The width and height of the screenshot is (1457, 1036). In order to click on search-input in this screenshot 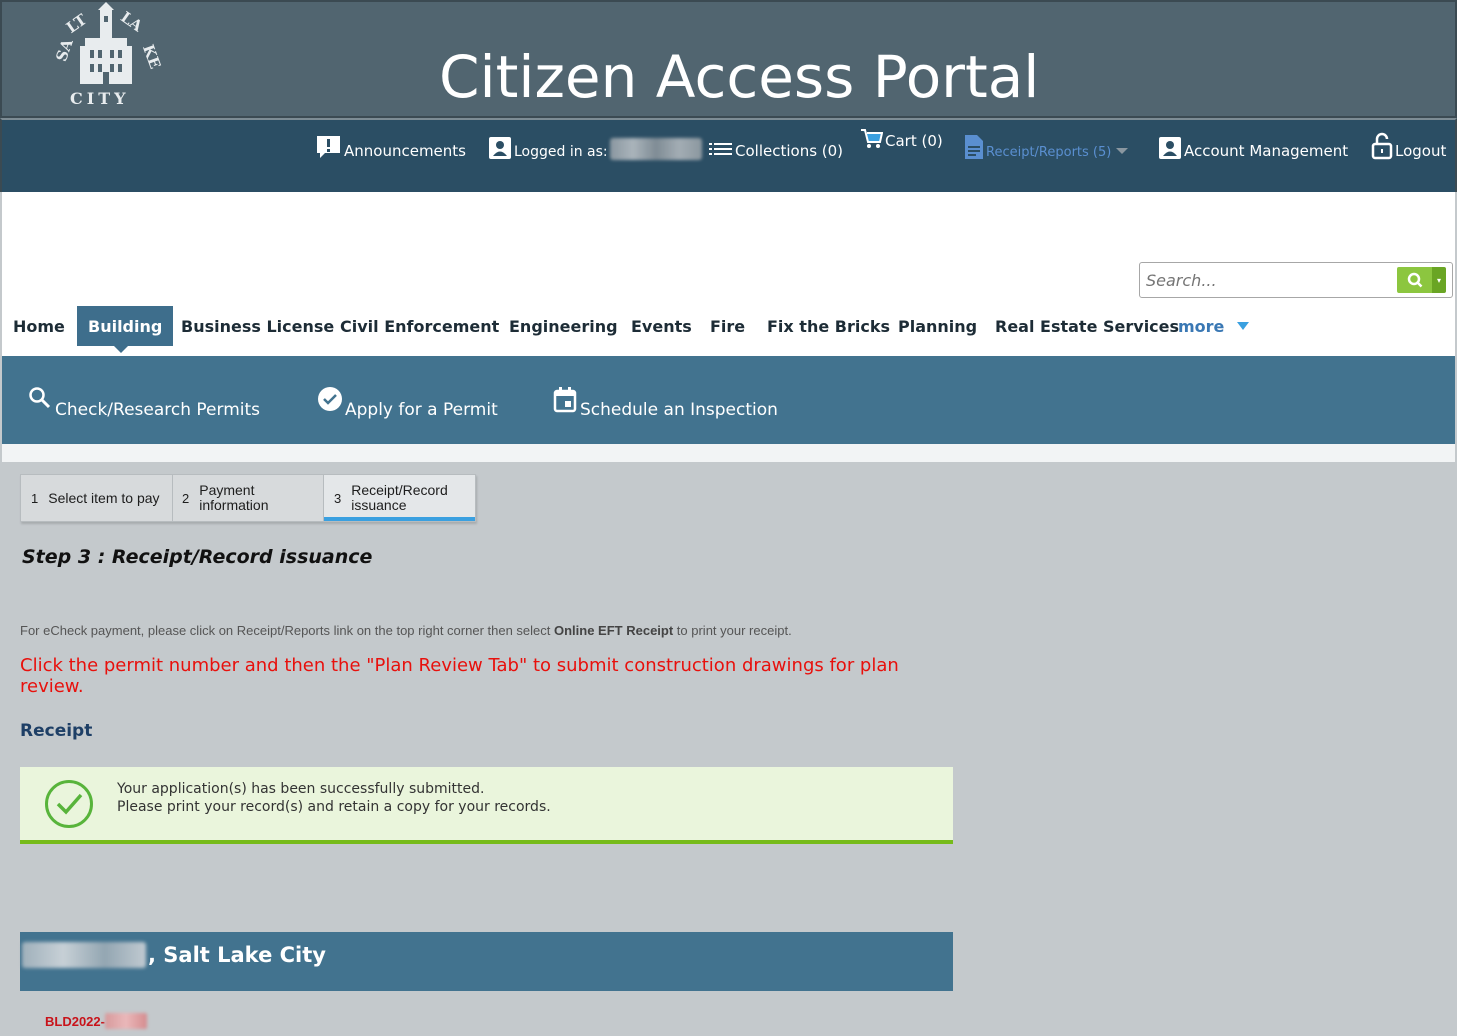, I will do `click(1270, 280)`.